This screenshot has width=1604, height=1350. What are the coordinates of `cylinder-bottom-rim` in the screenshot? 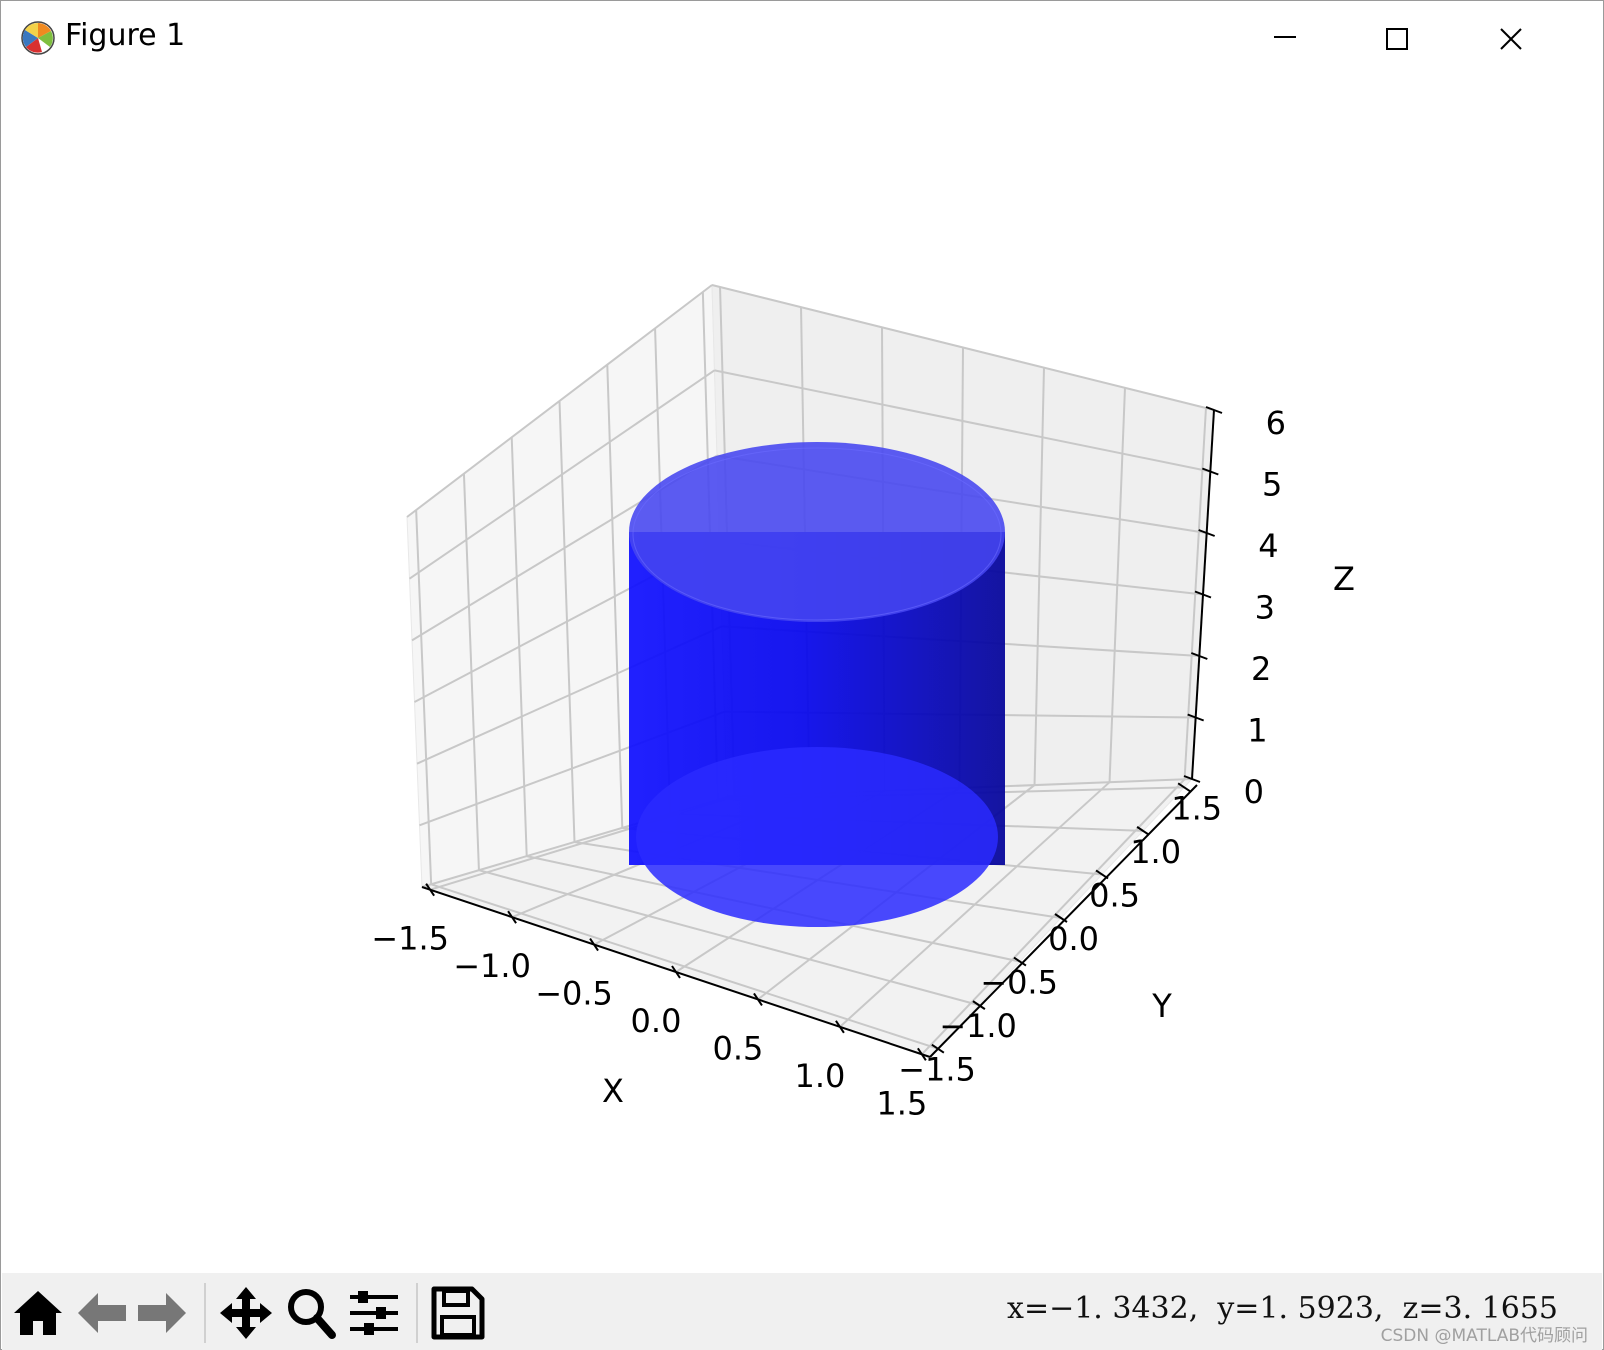 It's located at (817, 837).